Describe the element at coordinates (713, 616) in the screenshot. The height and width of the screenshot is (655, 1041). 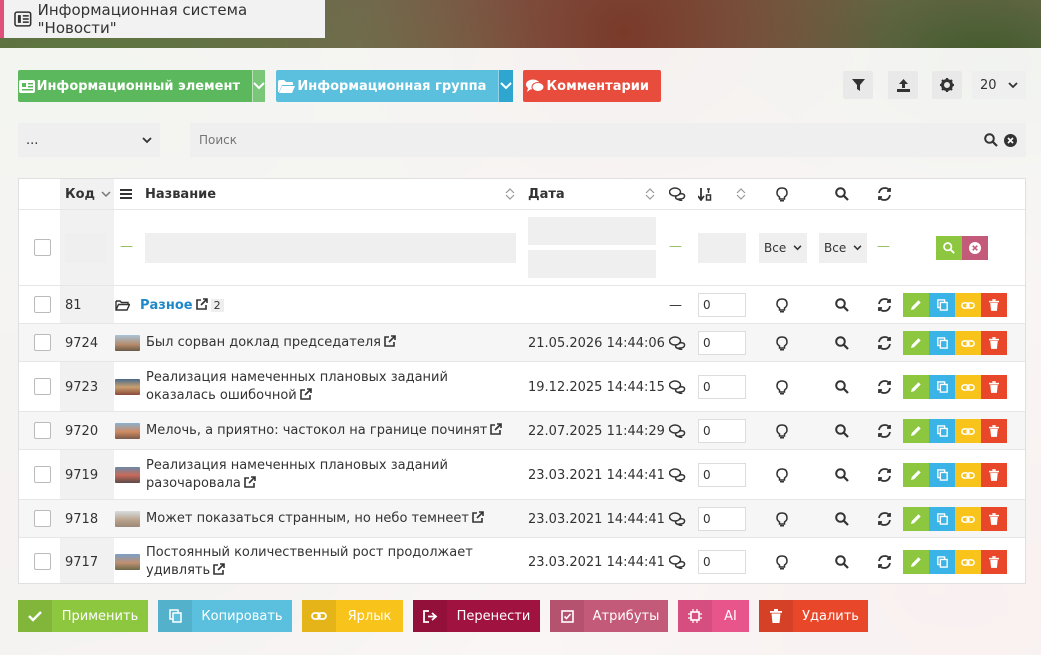
I see `ai-button: AI` at that location.